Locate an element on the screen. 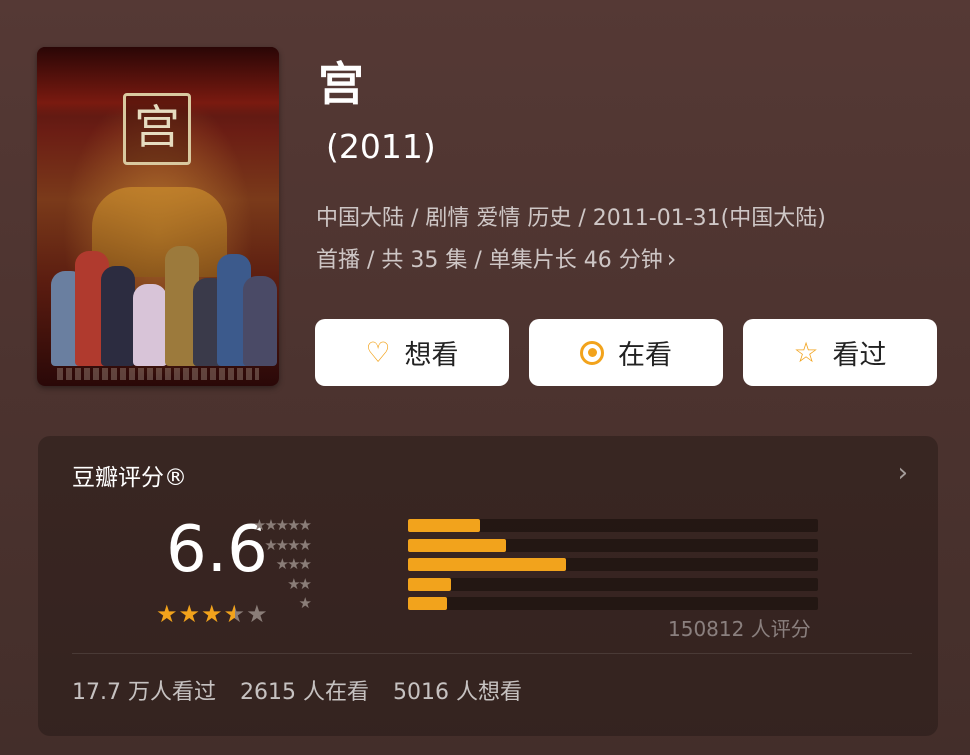 The width and height of the screenshot is (970, 755). want-button: ♡ 想看 is located at coordinates (412, 352).